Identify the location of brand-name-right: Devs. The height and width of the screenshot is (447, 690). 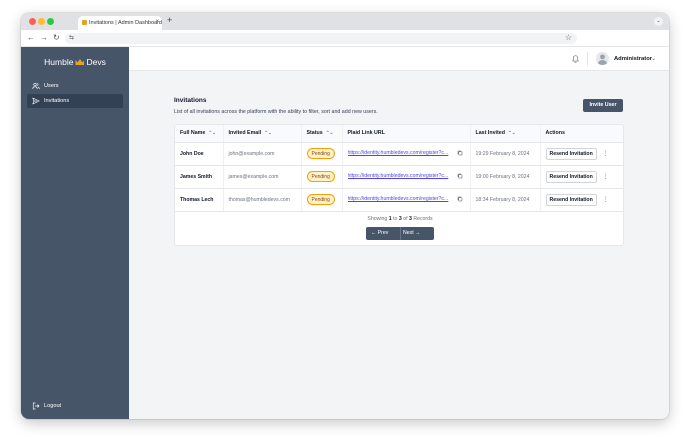
(96, 62).